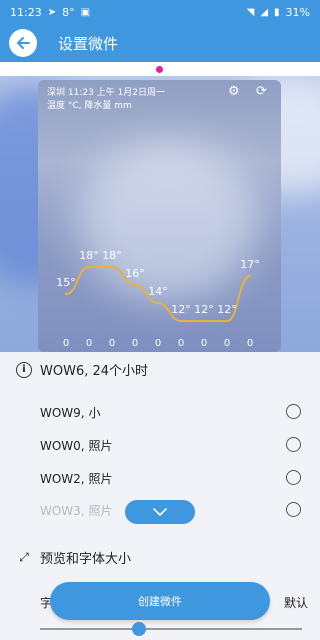  What do you see at coordinates (66, 282) in the screenshot?
I see `temperature-label: 15°` at bounding box center [66, 282].